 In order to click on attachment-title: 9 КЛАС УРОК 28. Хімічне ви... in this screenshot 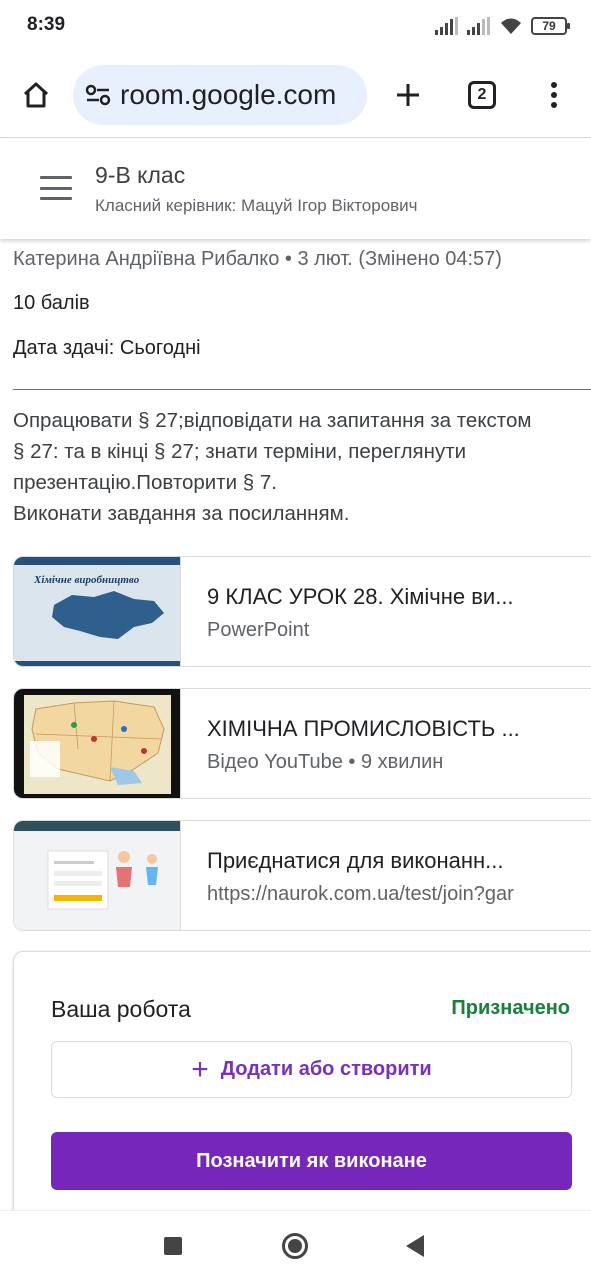, I will do `click(360, 596)`.